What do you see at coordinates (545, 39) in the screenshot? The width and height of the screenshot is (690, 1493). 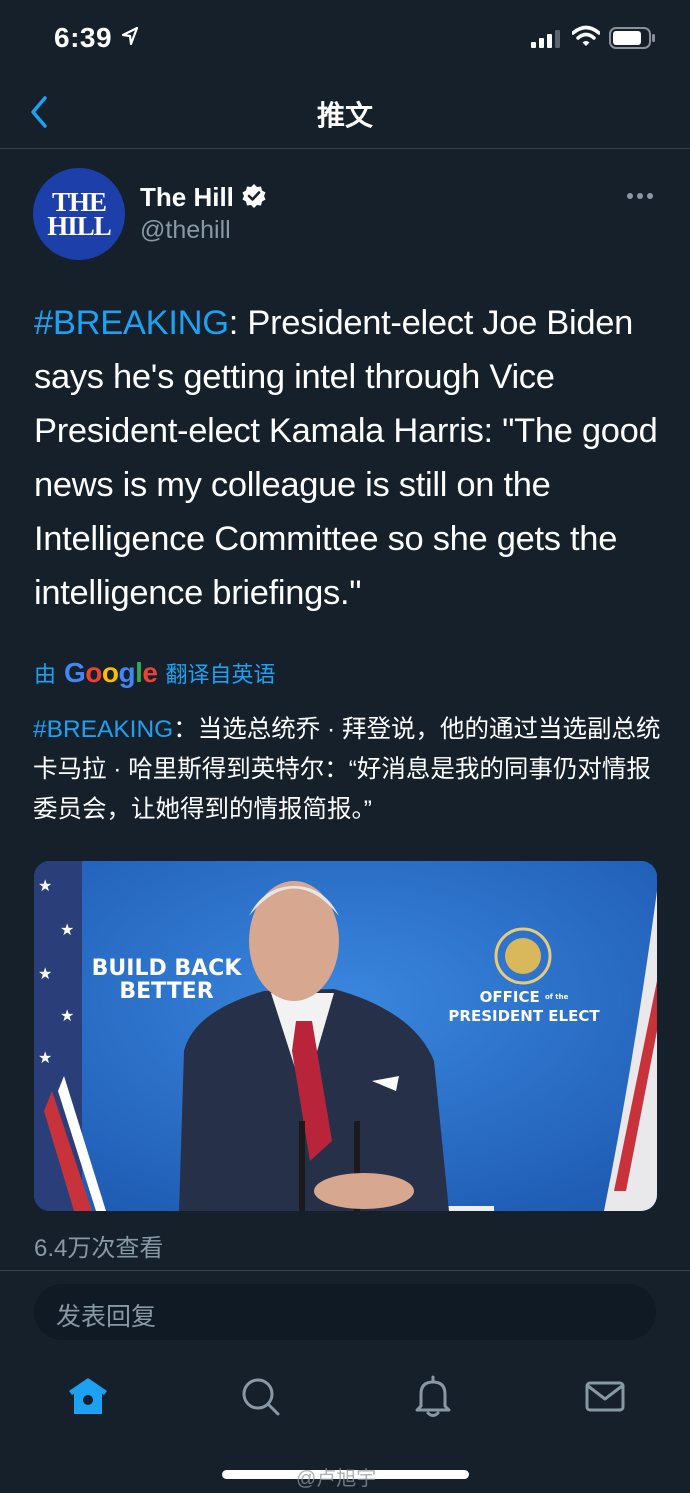 I see `cellular-signal-icon` at bounding box center [545, 39].